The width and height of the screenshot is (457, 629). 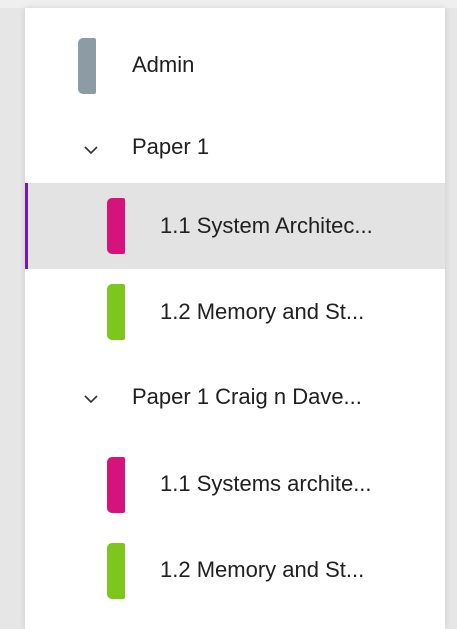 I want to click on group-label: Paper 1, so click(x=171, y=146).